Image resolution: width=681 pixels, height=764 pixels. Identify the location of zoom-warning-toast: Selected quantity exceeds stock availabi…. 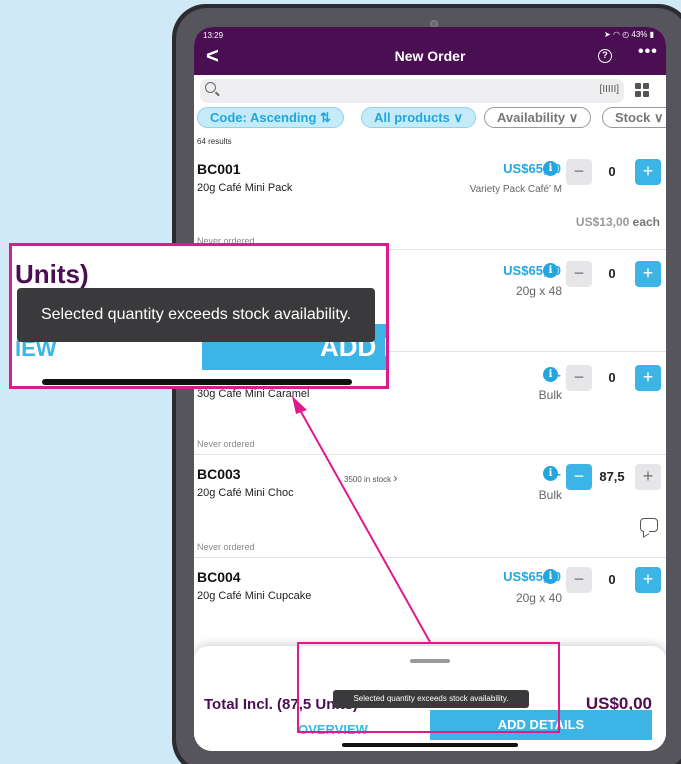
(196, 315).